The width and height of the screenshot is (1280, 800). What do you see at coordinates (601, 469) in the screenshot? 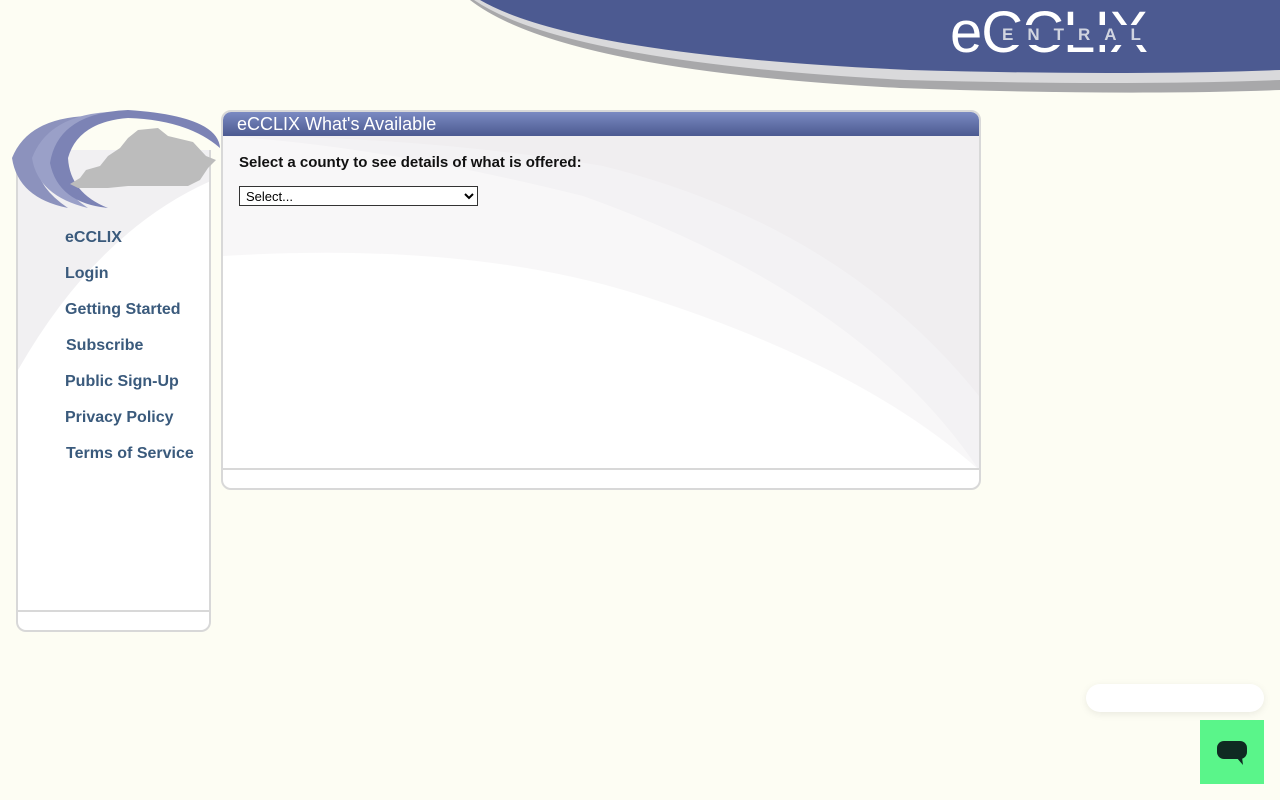
I see `panel-footer-divider` at bounding box center [601, 469].